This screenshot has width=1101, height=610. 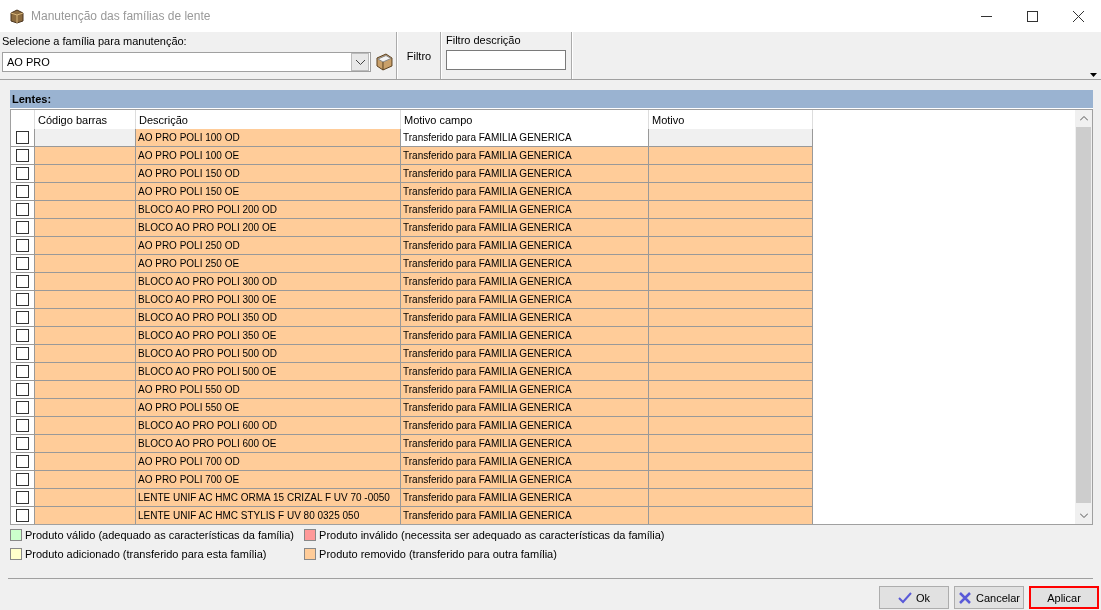 What do you see at coordinates (268, 174) in the screenshot?
I see `description-cell: AO PRO POLI 150 OD` at bounding box center [268, 174].